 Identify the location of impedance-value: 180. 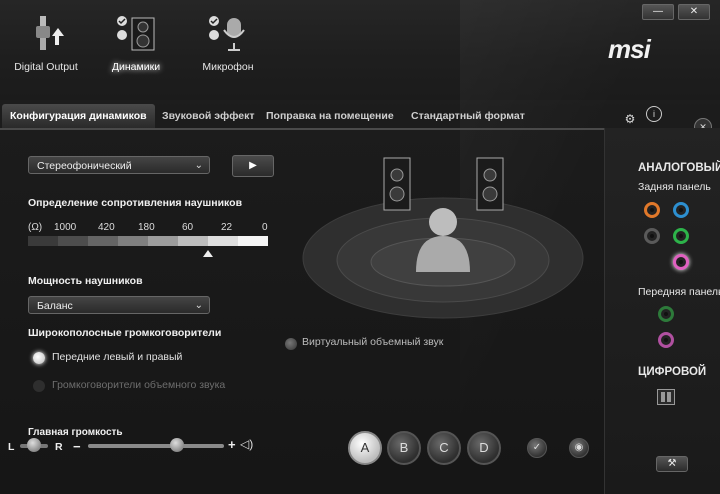
(146, 227).